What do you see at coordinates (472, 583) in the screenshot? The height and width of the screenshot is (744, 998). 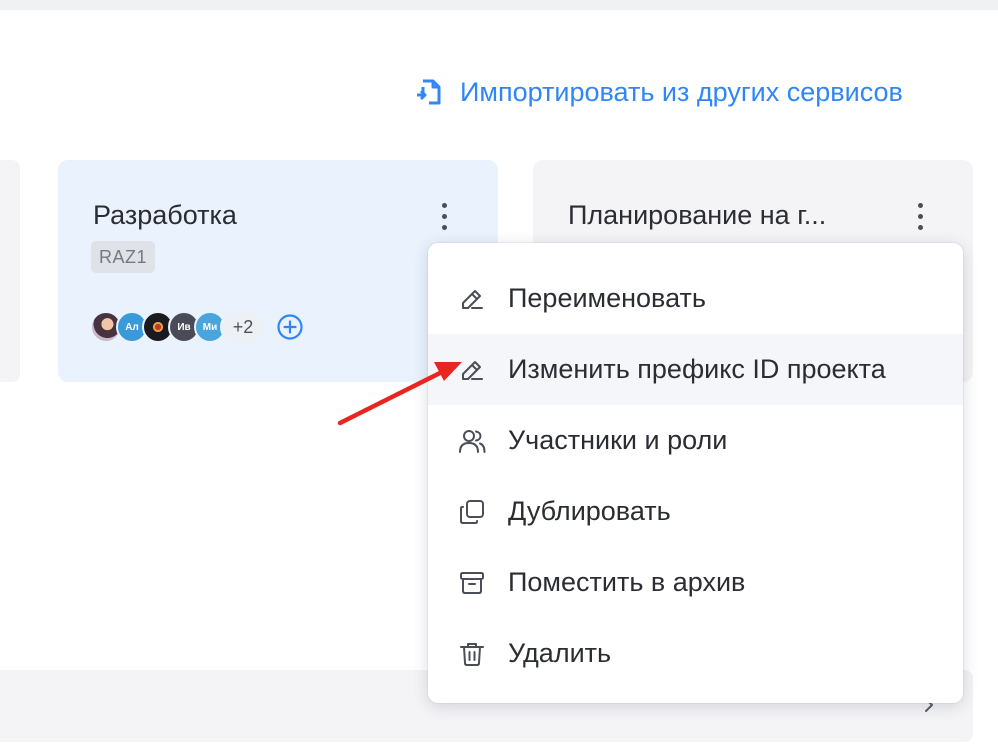 I see `archive-icon` at bounding box center [472, 583].